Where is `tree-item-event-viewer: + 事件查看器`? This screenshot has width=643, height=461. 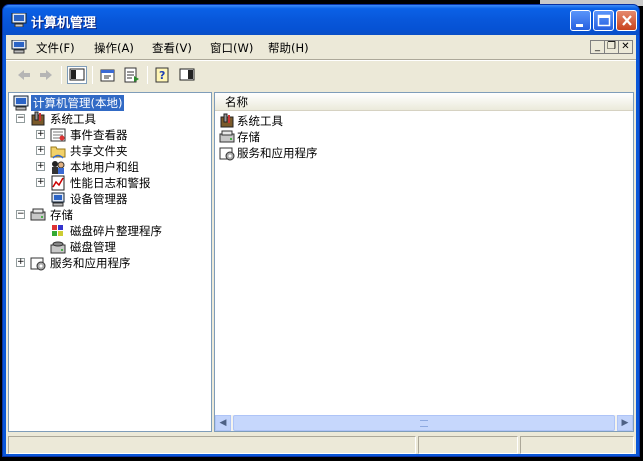 tree-item-event-viewer: + 事件查看器 is located at coordinates (108, 135).